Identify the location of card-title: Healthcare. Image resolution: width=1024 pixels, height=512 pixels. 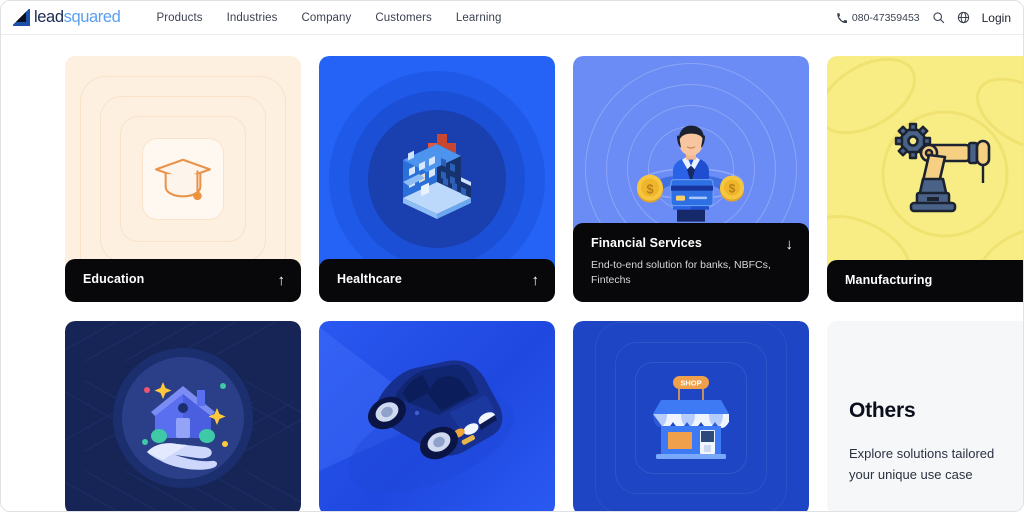
(369, 279).